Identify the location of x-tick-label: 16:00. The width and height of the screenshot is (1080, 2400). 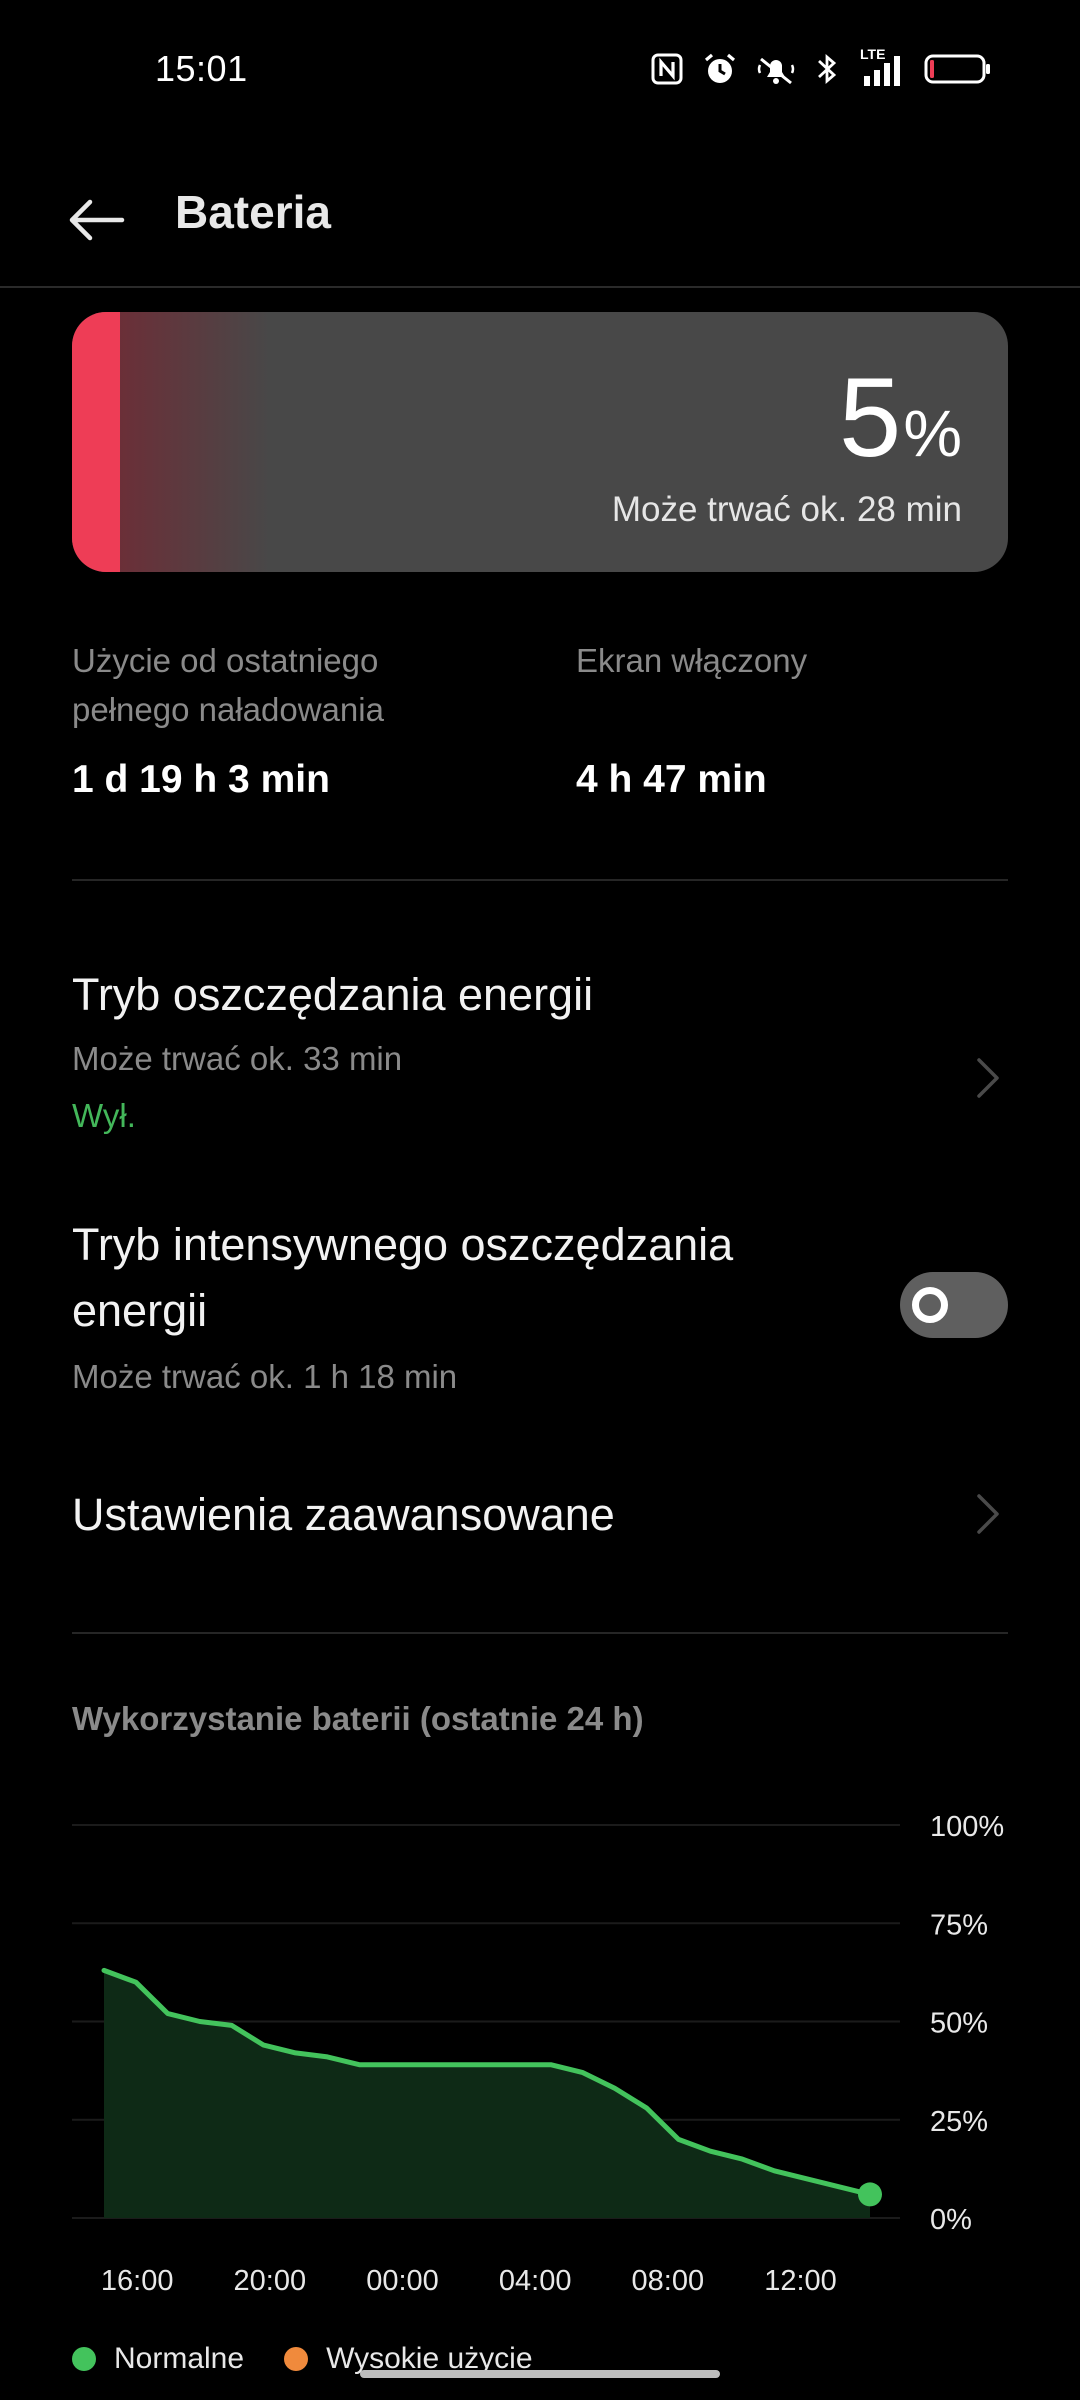
(137, 2281).